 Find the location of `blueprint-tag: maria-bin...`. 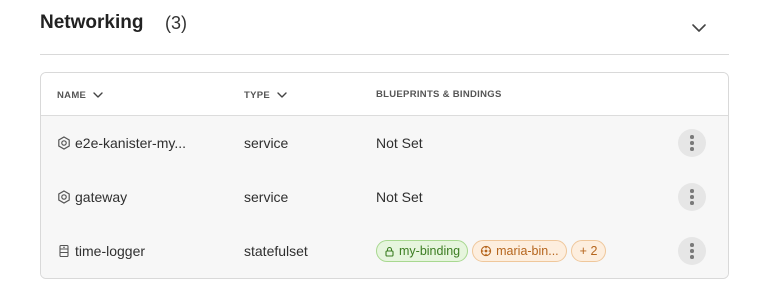

blueprint-tag: maria-bin... is located at coordinates (519, 251).